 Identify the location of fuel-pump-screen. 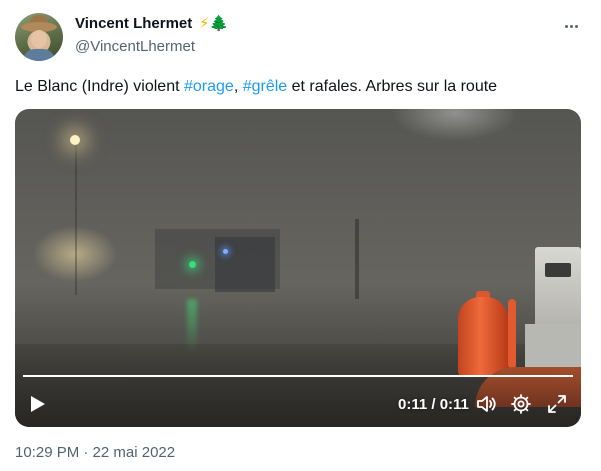
(558, 270).